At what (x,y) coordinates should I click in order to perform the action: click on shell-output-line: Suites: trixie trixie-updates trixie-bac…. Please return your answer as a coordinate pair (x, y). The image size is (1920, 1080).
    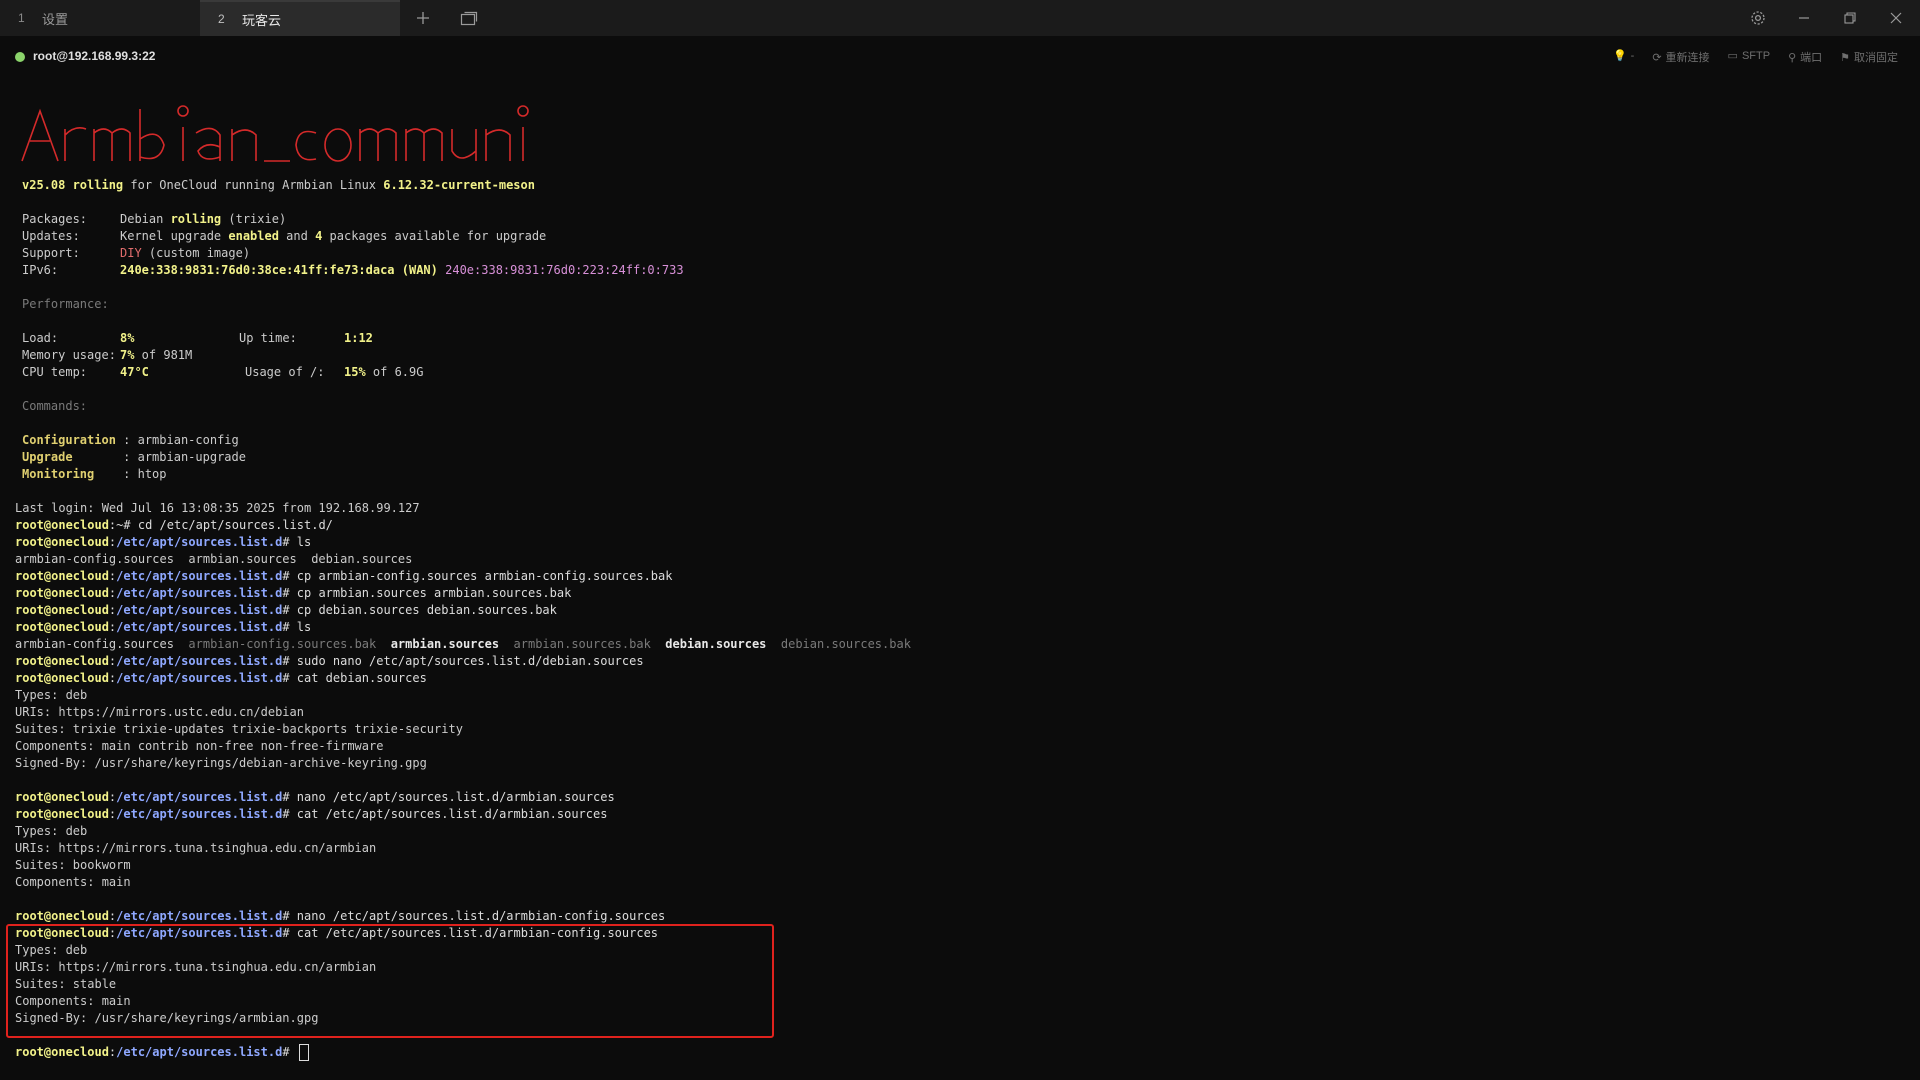
    Looking at the image, I should click on (239, 729).